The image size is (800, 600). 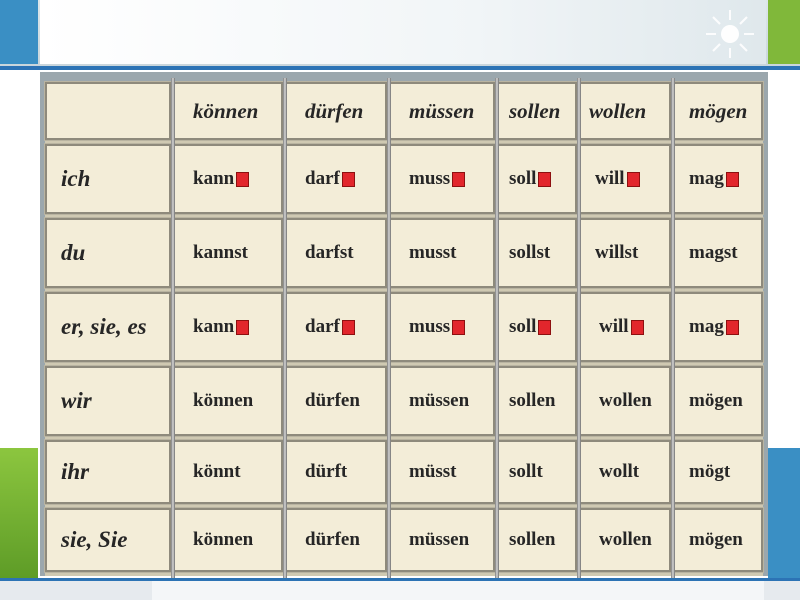 What do you see at coordinates (108, 540) in the screenshot?
I see `pronoun-cell: sie, Sie` at bounding box center [108, 540].